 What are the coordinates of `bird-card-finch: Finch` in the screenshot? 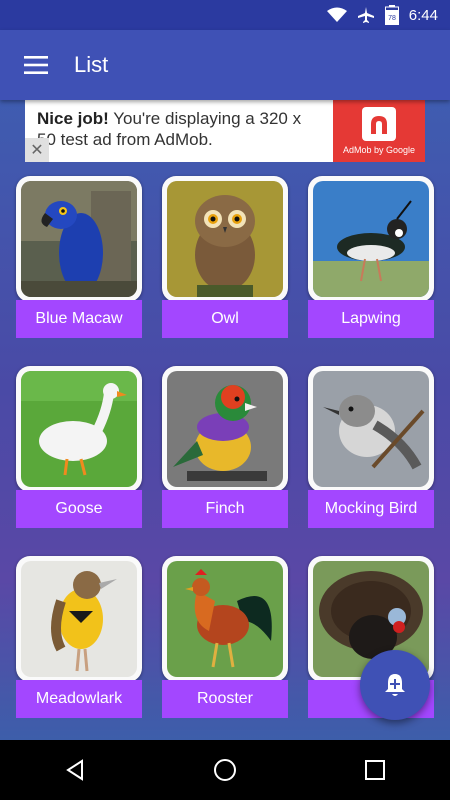 It's located at (225, 447).